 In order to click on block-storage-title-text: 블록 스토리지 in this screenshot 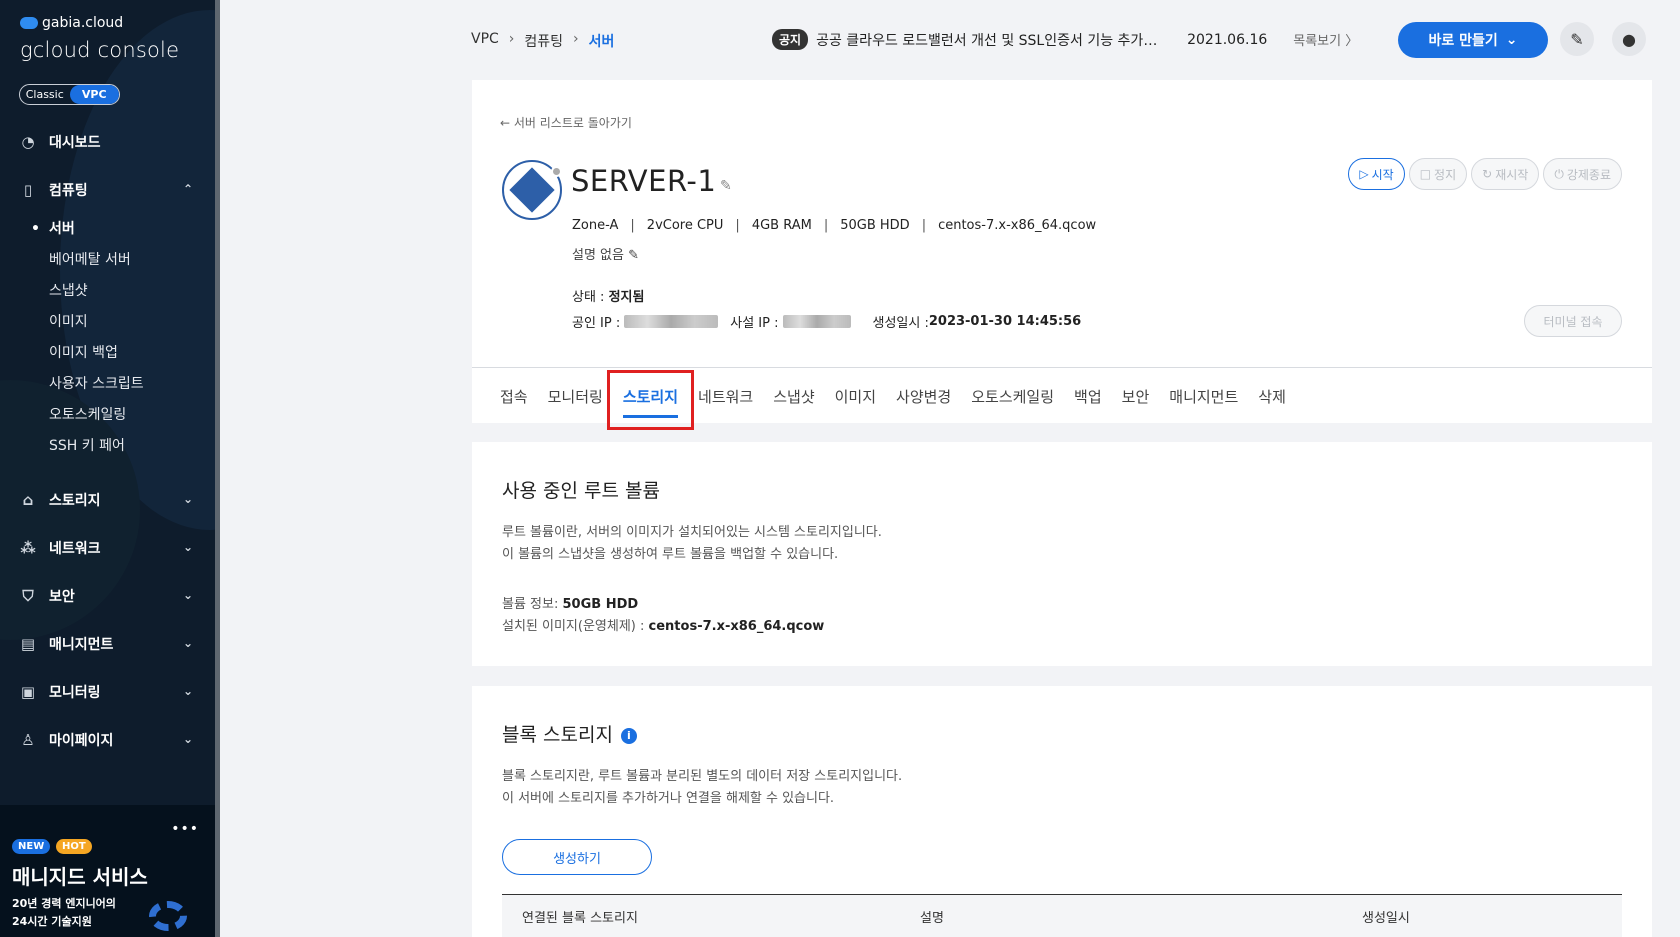, I will do `click(557, 735)`.